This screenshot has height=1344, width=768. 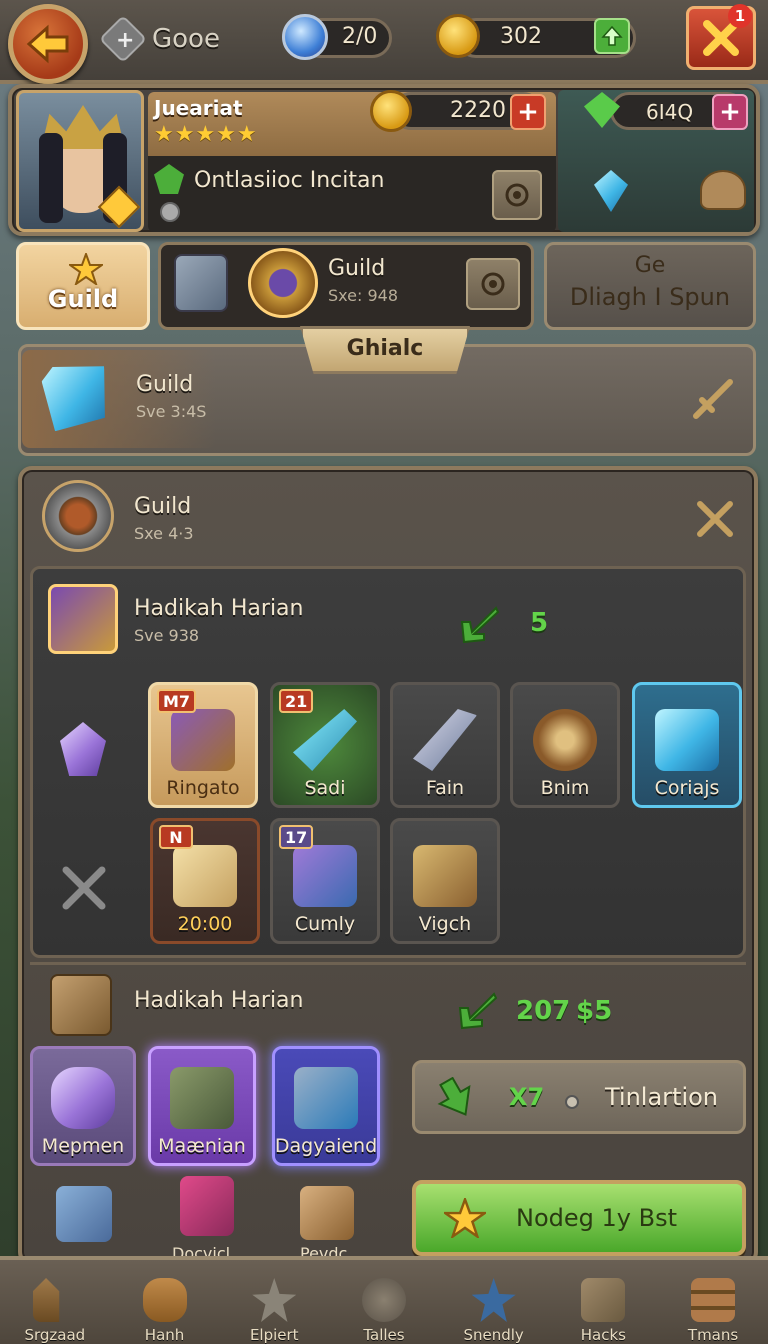 What do you see at coordinates (81, 1005) in the screenshot?
I see `crate-icon` at bounding box center [81, 1005].